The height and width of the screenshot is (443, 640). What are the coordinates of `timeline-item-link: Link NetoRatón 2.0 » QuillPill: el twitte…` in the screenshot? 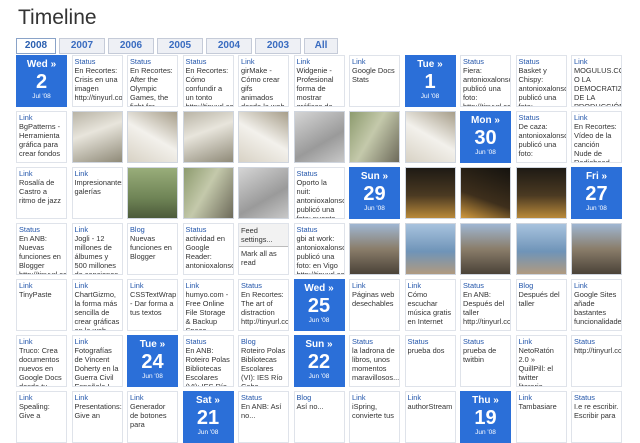 It's located at (541, 361).